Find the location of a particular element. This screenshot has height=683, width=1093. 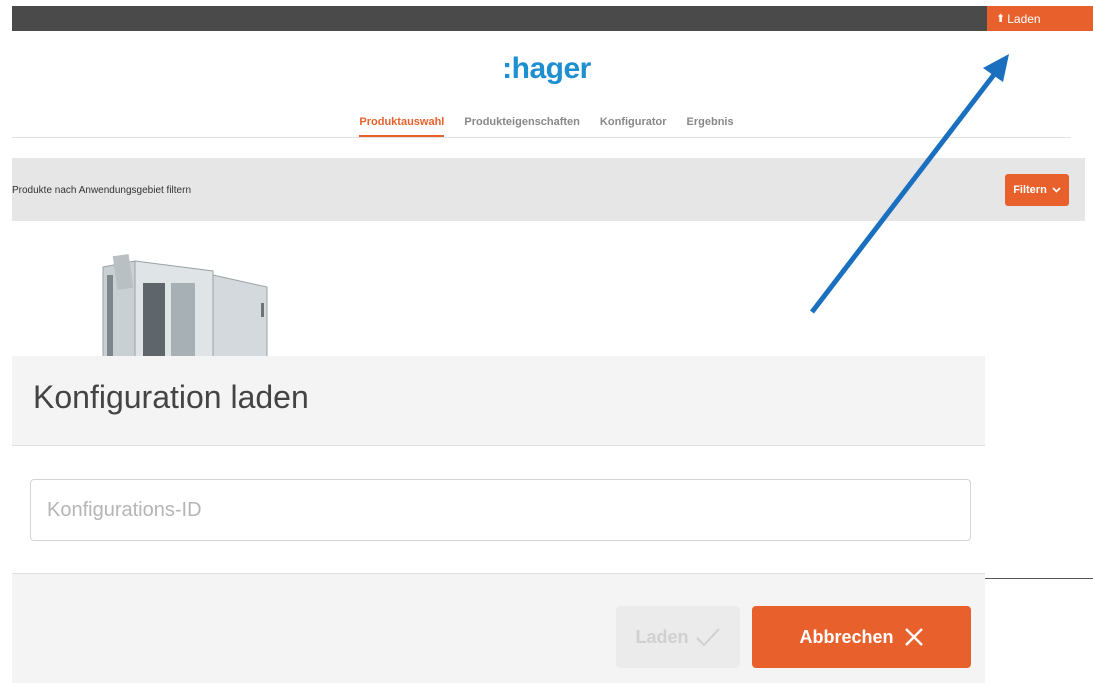

filter-bar-text: Produkte nach Anwendungsgebiet filtern is located at coordinates (102, 190).